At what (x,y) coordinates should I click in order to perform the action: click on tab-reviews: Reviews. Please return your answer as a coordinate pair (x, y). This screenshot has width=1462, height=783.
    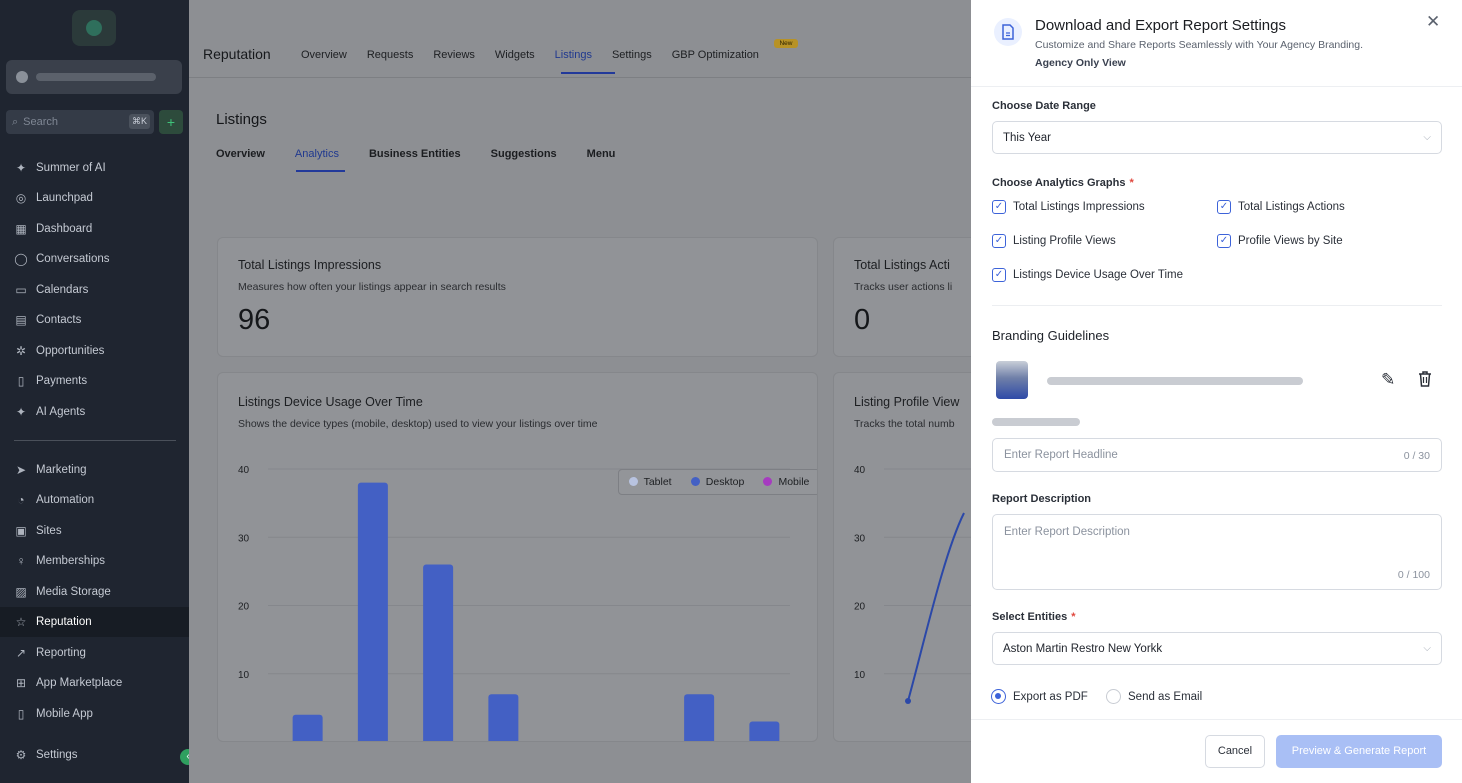
    Looking at the image, I should click on (454, 55).